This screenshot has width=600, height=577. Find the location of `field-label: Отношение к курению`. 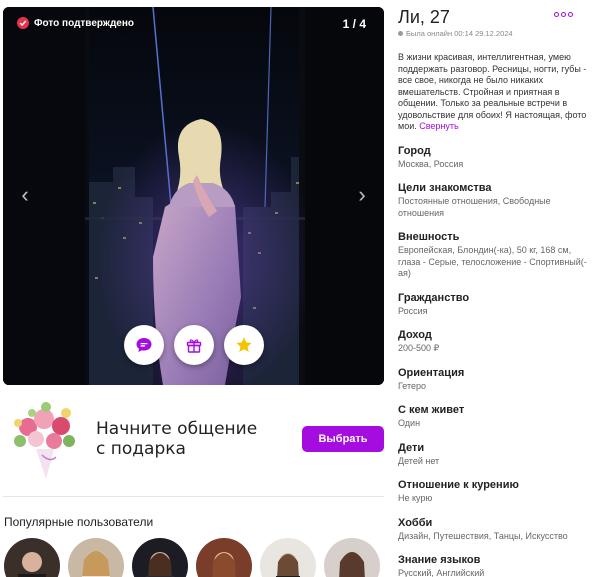

field-label: Отношение к курению is located at coordinates (458, 485).